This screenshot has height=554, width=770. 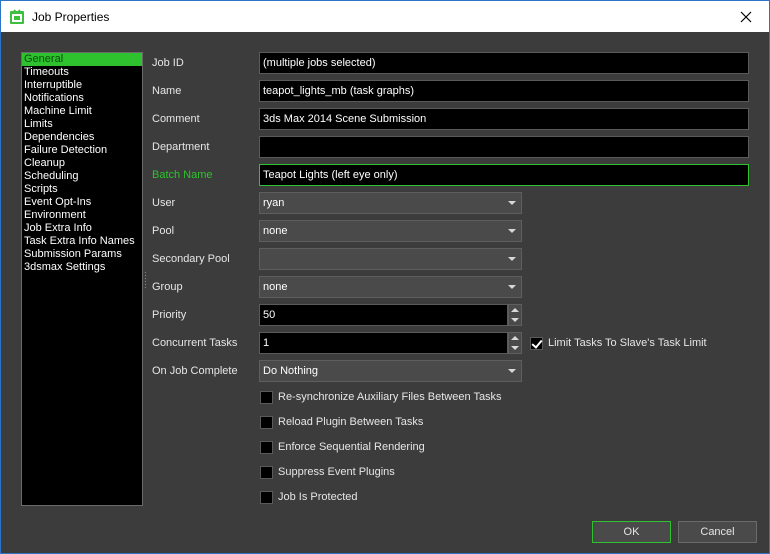 I want to click on job-protected-row: Job Is Protected, so click(x=309, y=497).